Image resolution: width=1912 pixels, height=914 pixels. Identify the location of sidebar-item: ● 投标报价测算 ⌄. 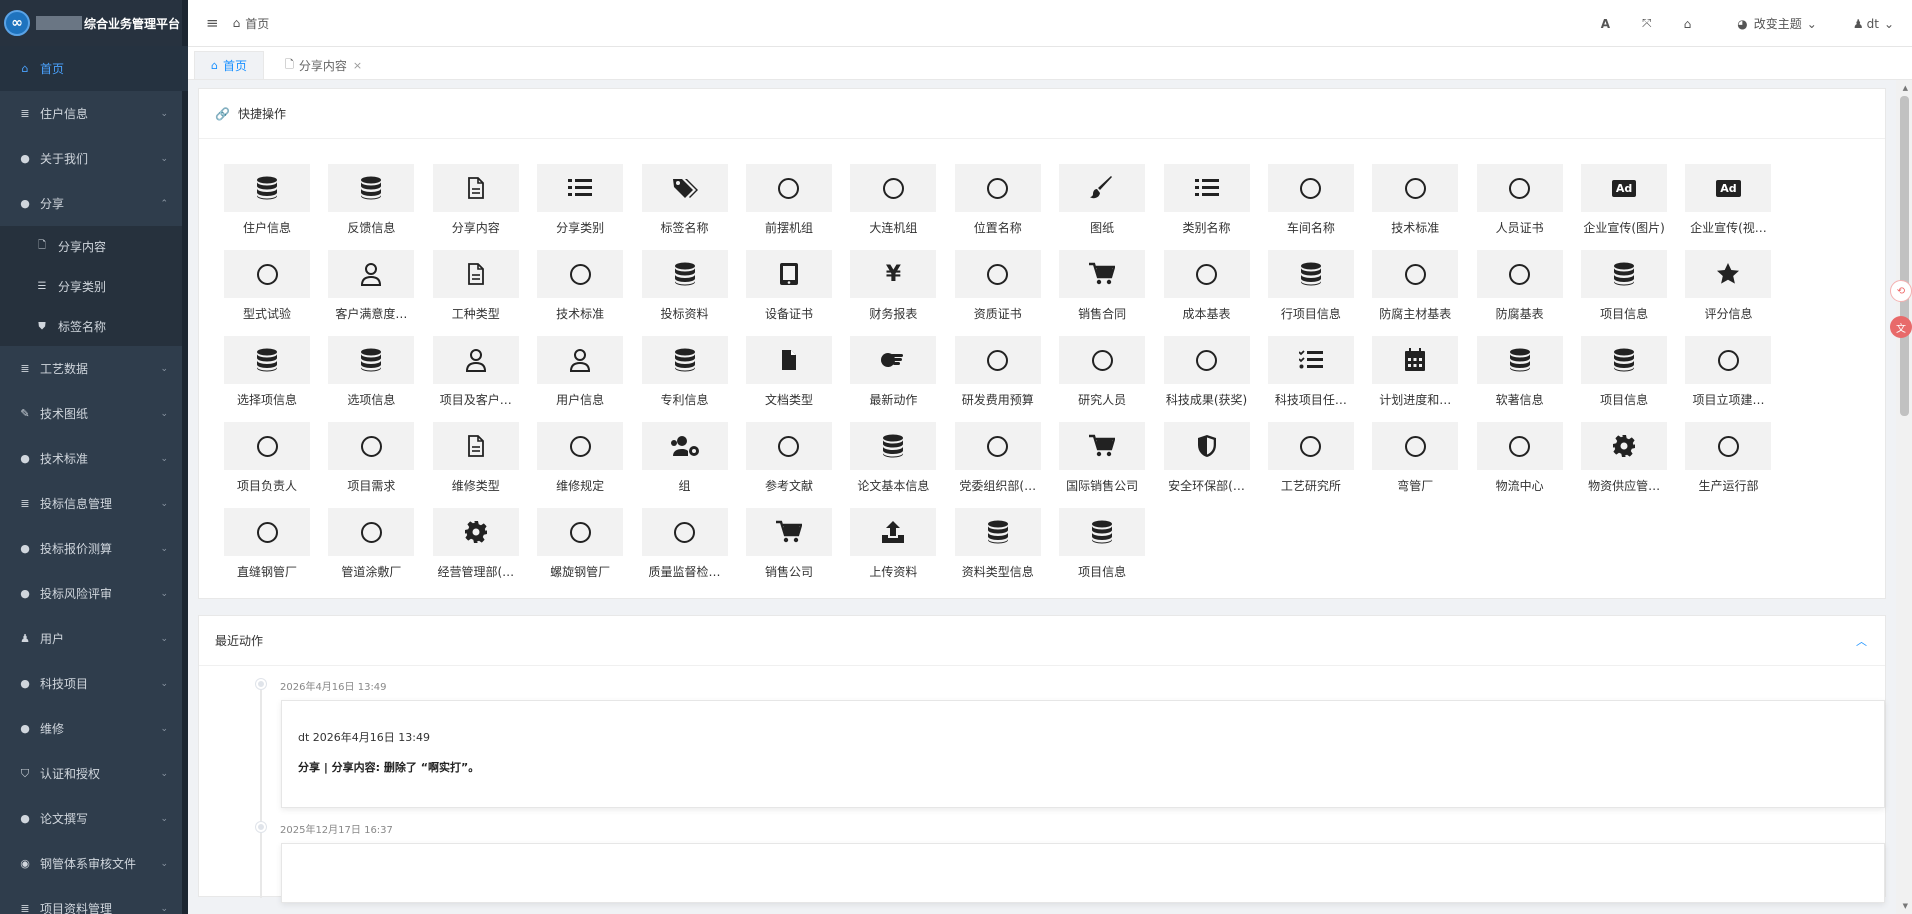
(94, 548).